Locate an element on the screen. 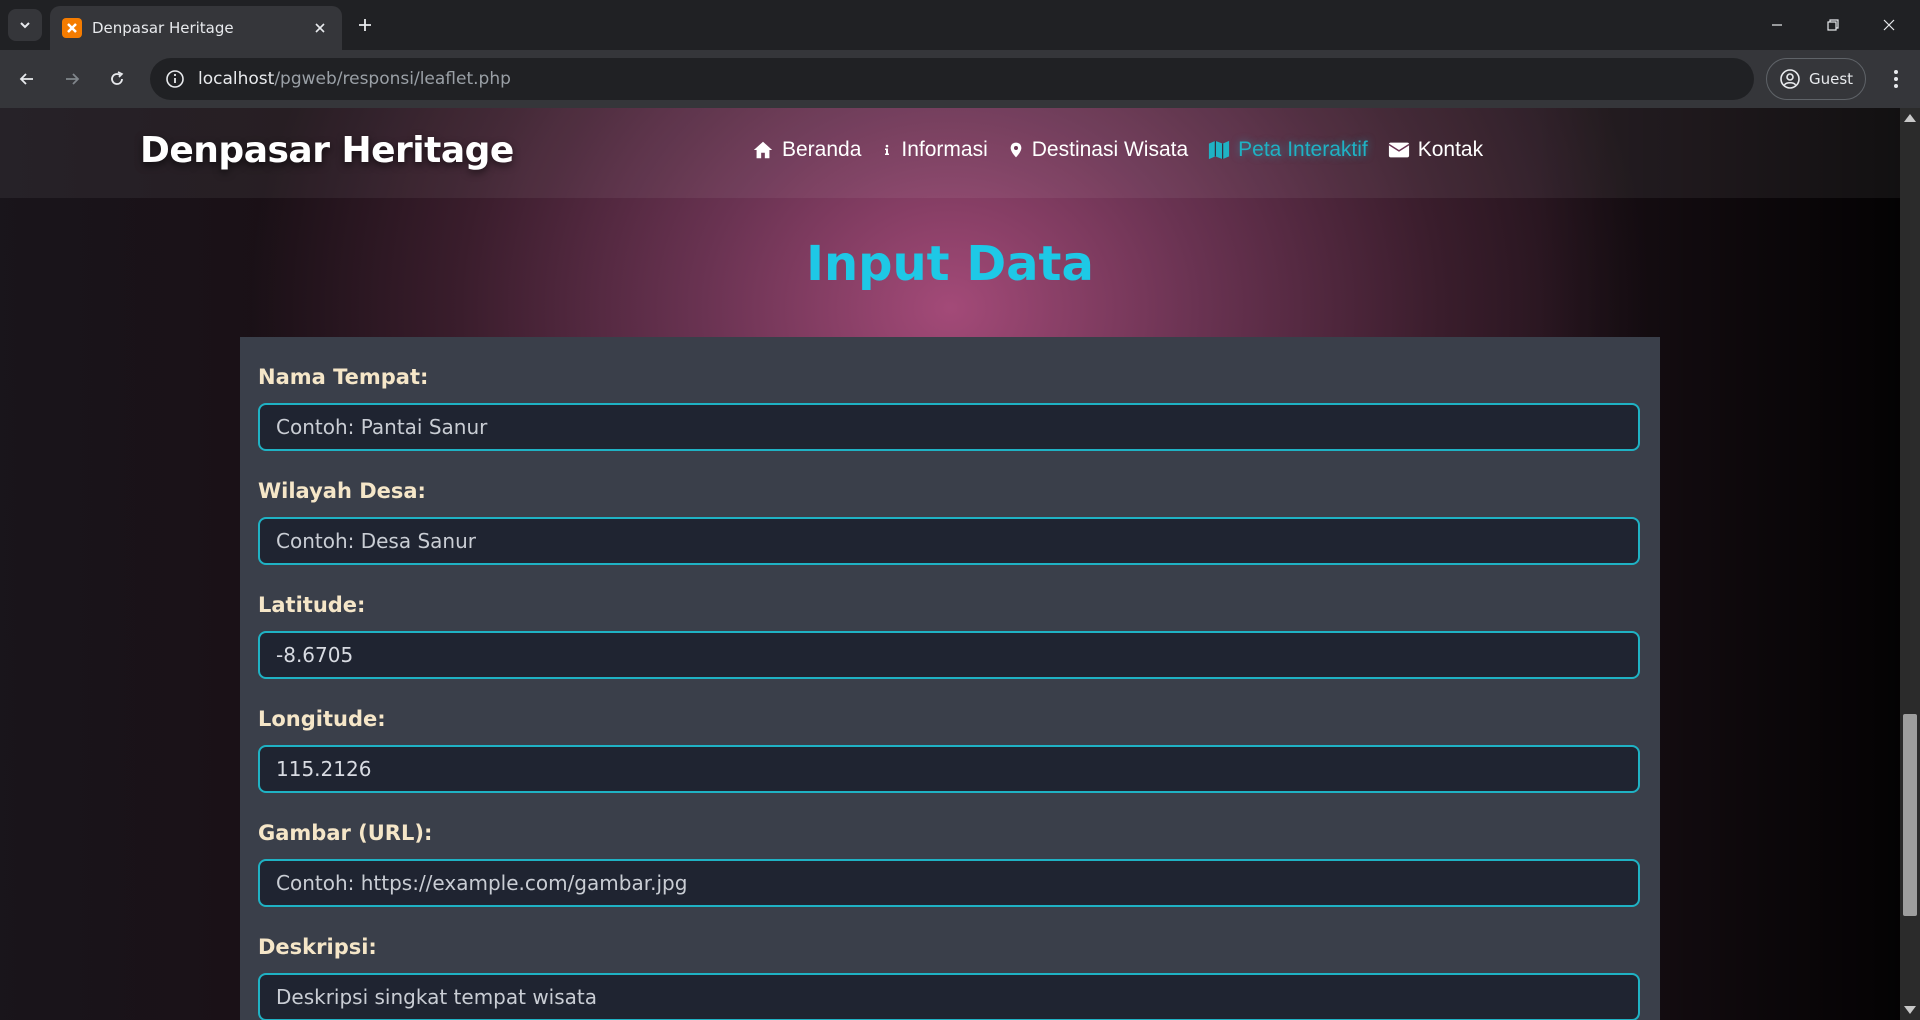 The width and height of the screenshot is (1920, 1020). forward-button is located at coordinates (72, 79).